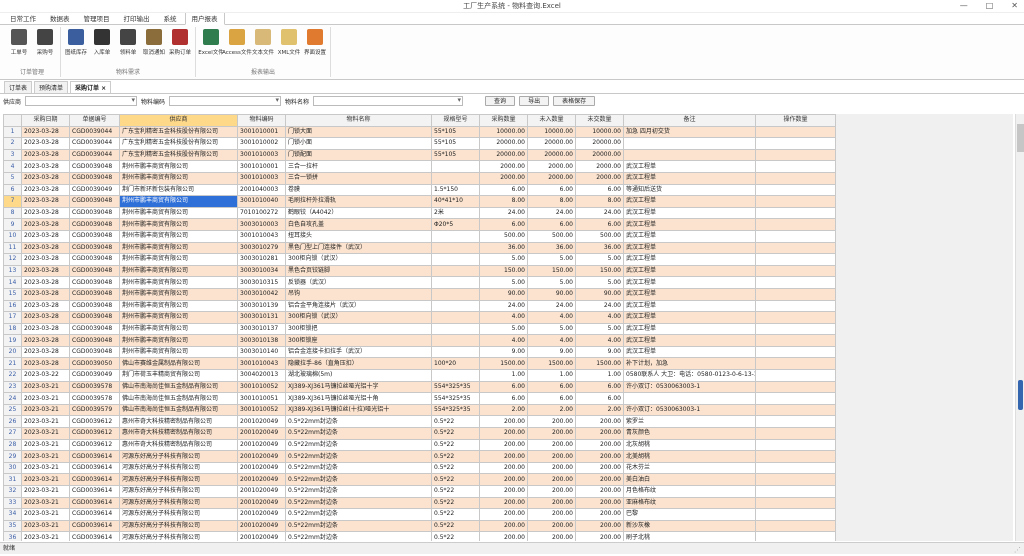  Describe the element at coordinates (455, 201) in the screenshot. I see `table-cell: 40*41*10` at that location.